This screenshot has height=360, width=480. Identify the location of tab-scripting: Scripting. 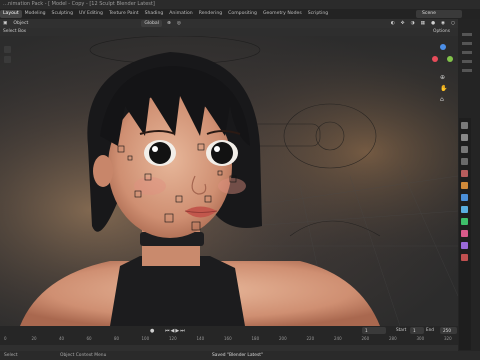
(318, 14).